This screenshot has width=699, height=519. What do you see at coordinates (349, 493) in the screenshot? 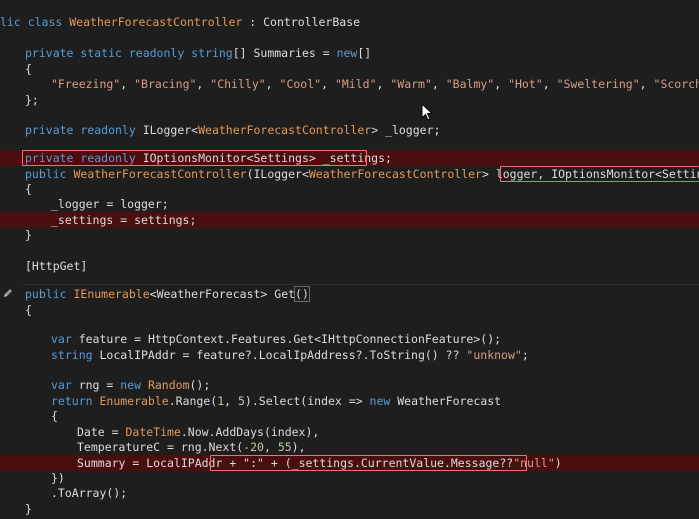
I see `code-line-toarray: .ToArray();` at bounding box center [349, 493].